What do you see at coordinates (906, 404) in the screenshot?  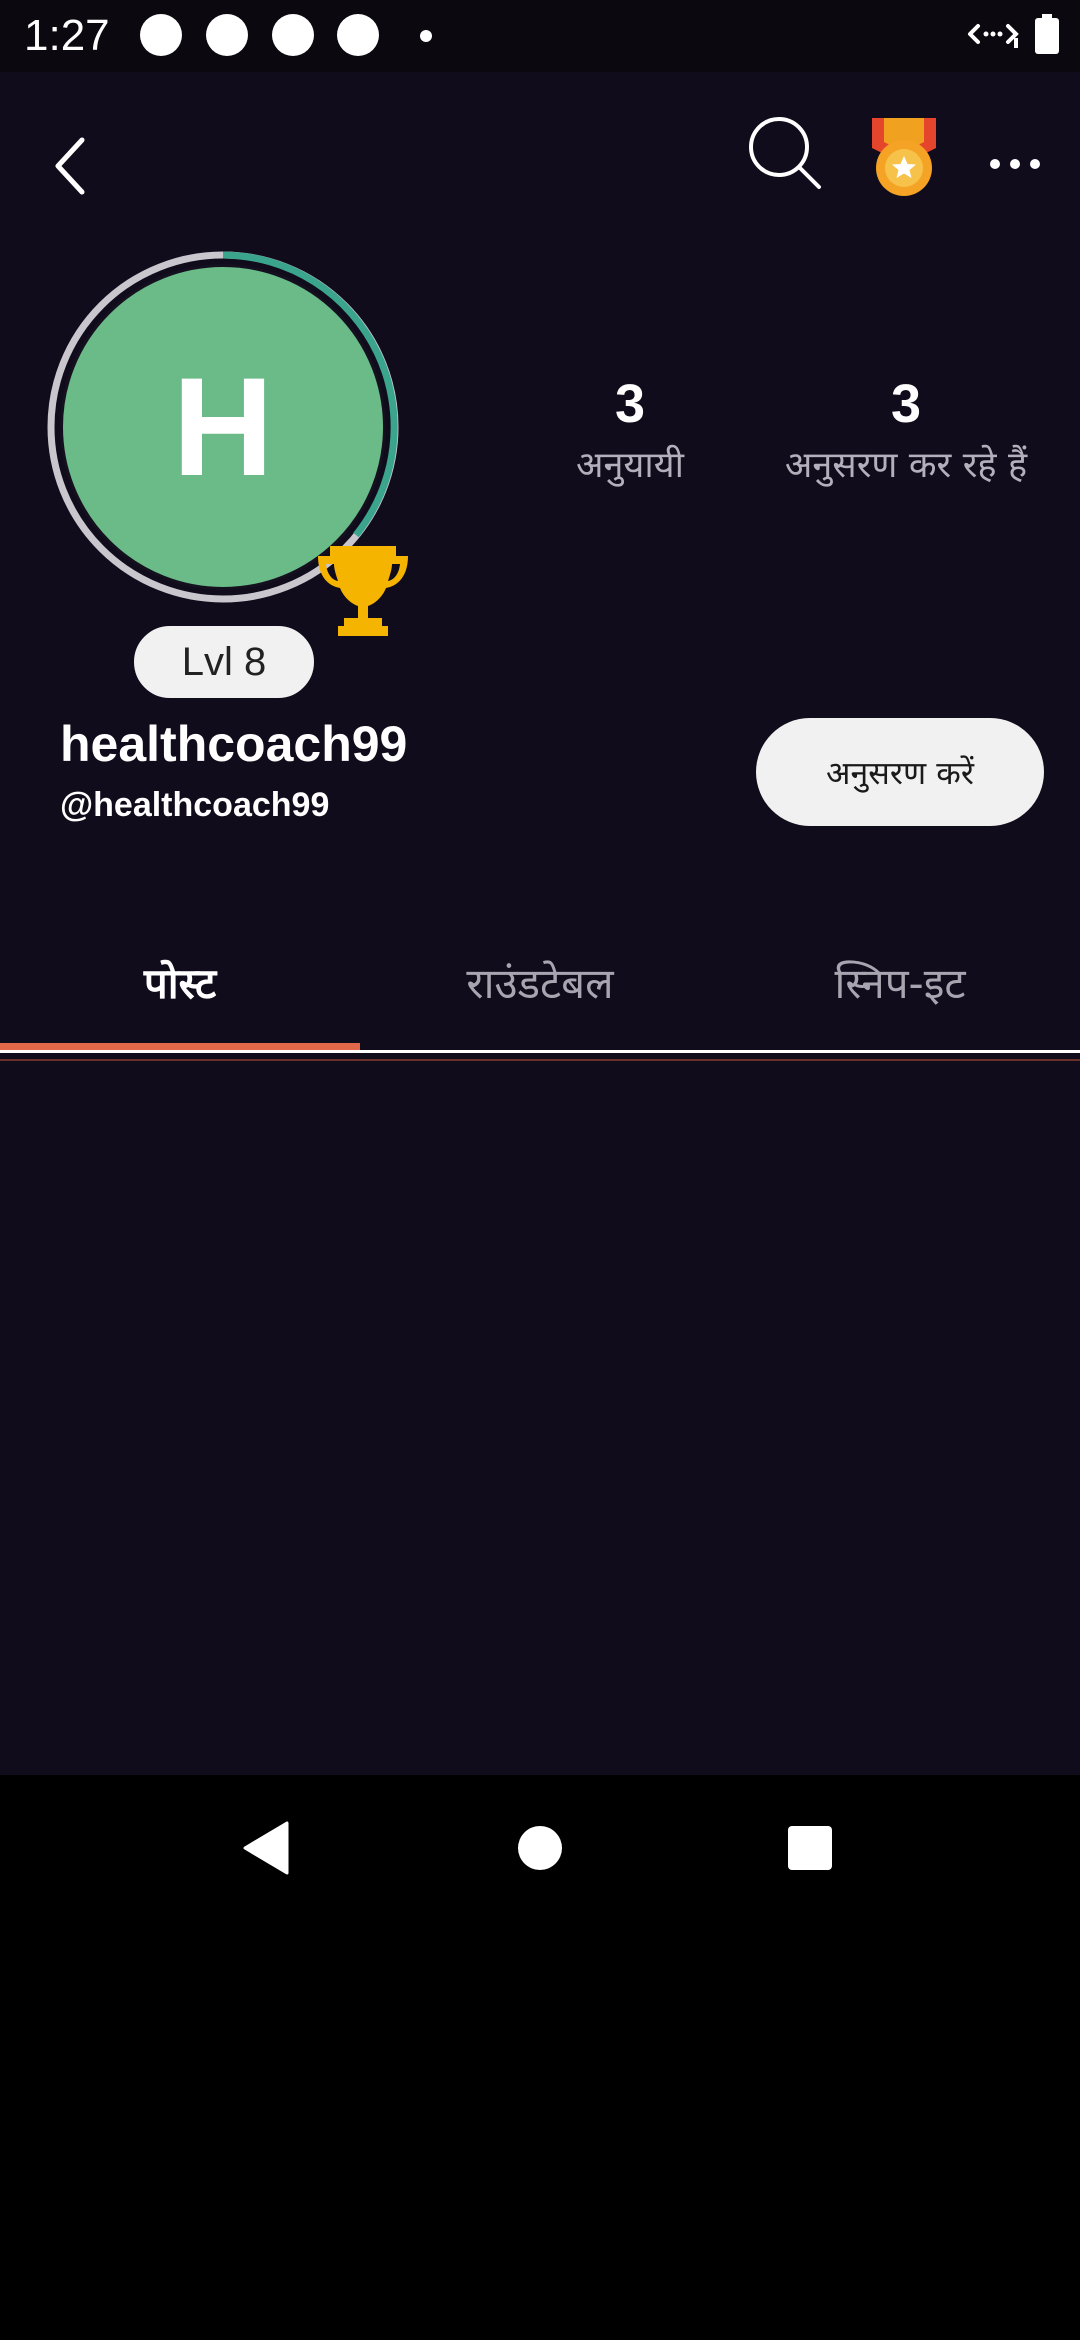 I see `following-count: 3` at bounding box center [906, 404].